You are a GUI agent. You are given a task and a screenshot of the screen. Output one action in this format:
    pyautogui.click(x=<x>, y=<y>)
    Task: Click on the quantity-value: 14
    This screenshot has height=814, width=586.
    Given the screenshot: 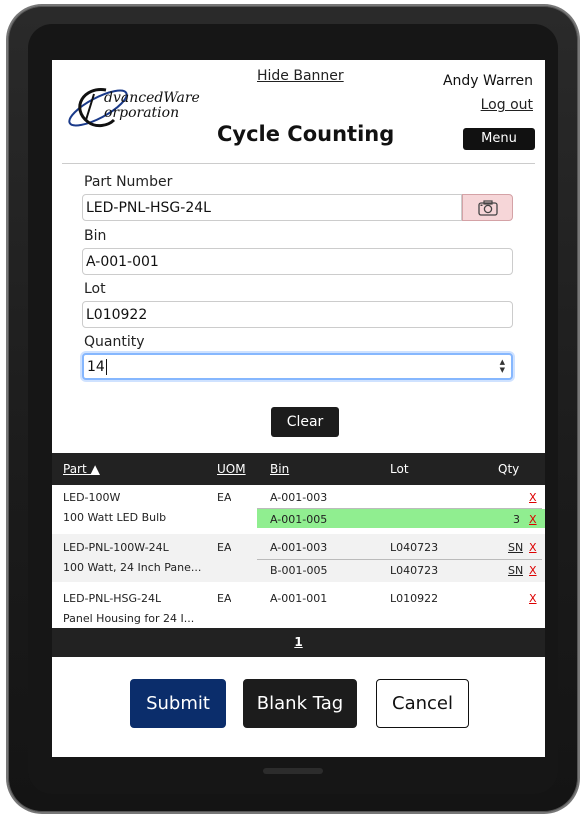 What is the action you would take?
    pyautogui.click(x=96, y=367)
    